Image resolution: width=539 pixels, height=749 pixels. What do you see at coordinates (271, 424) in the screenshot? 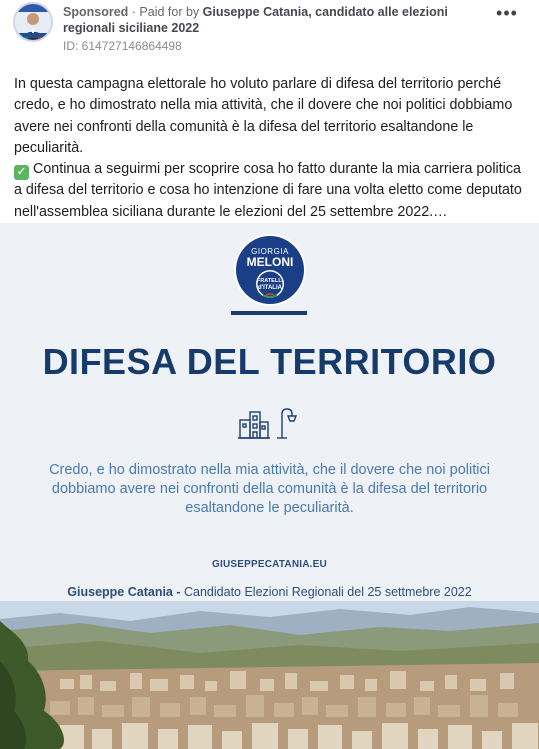
I see `territory-icons` at bounding box center [271, 424].